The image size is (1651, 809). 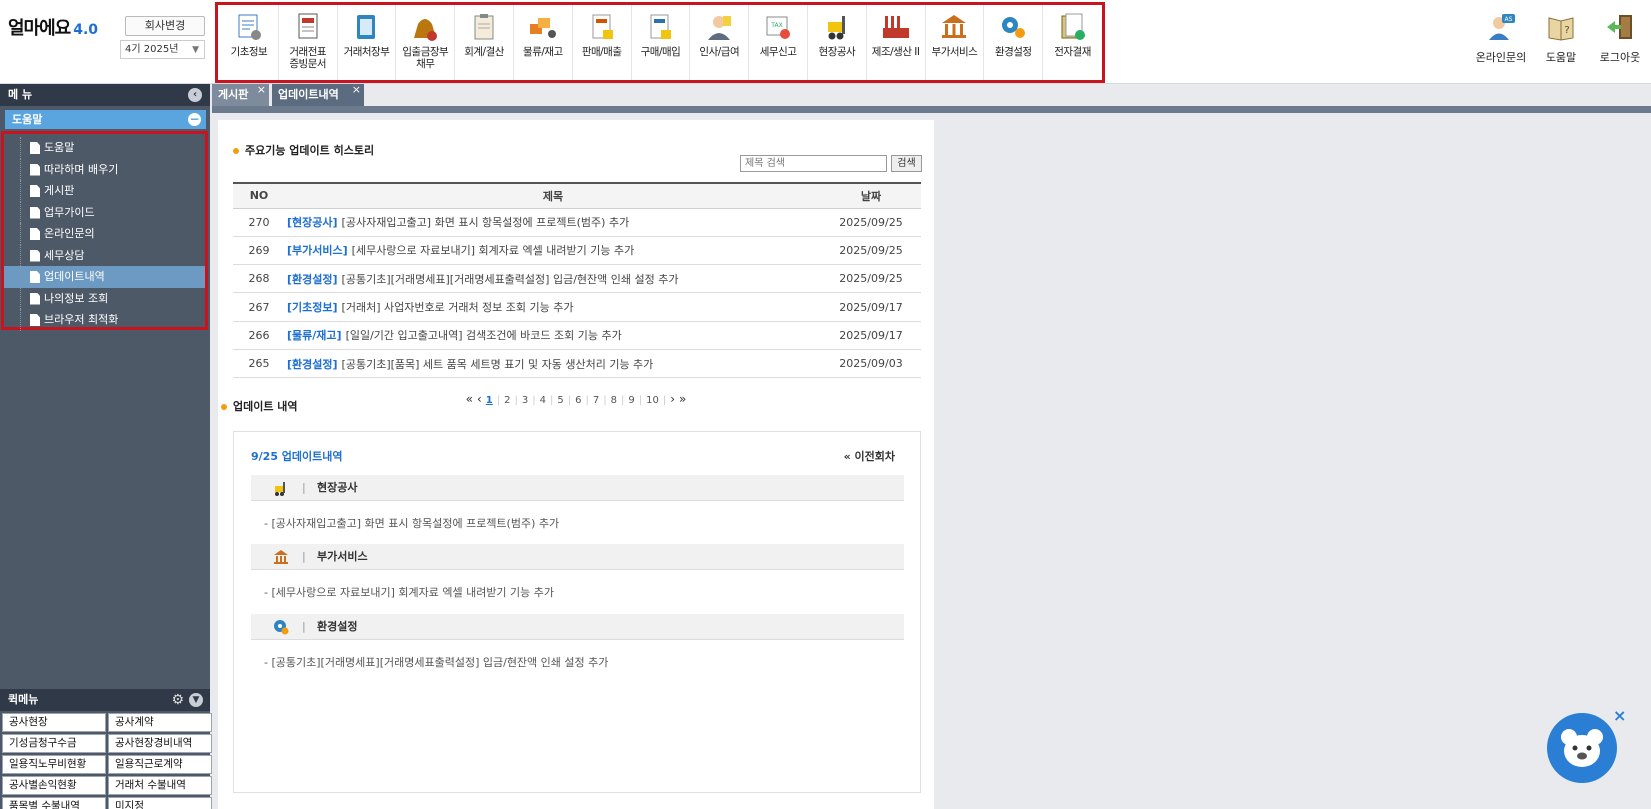 What do you see at coordinates (778, 42) in the screenshot?
I see `topmenu-tax: TAX 세무신고` at bounding box center [778, 42].